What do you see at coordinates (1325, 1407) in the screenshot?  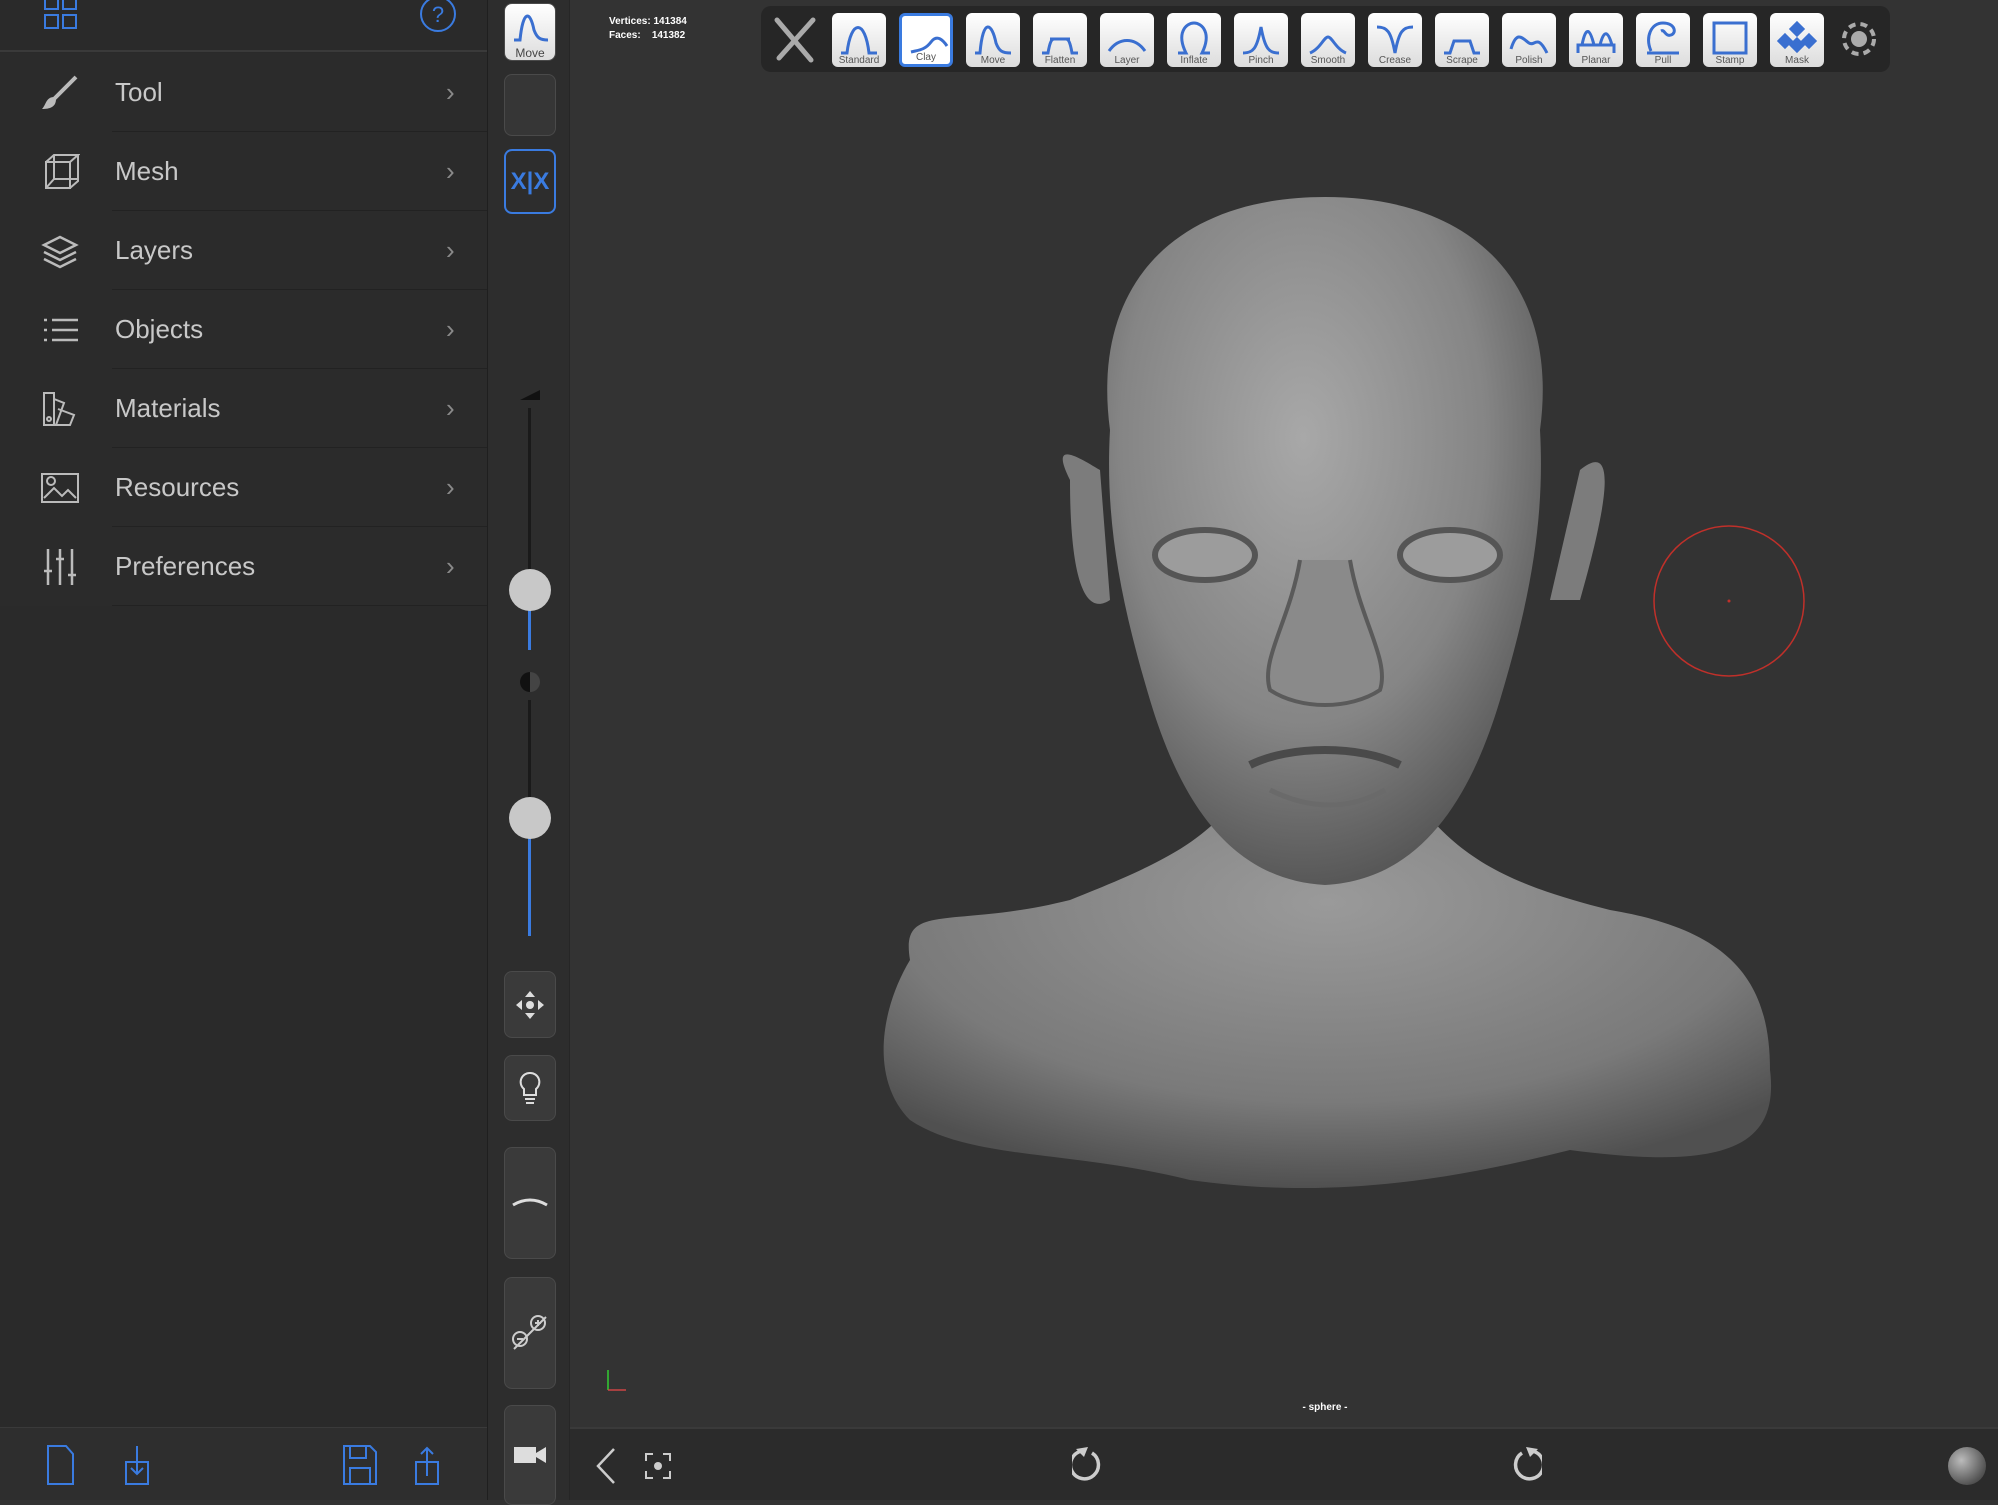 I see `object-name-label: - sphere -` at bounding box center [1325, 1407].